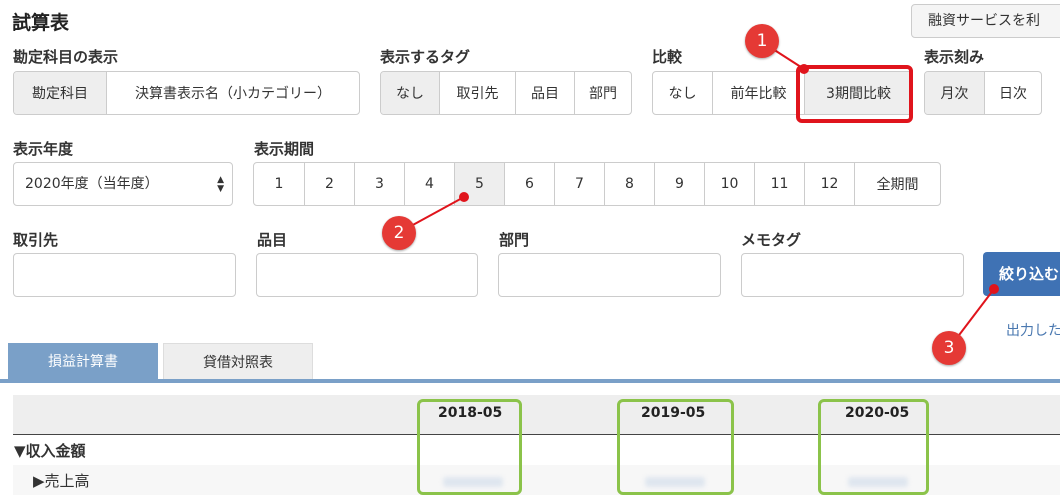 The image size is (1060, 498). Describe the element at coordinates (762, 41) in the screenshot. I see `annotation-marker-1: 1` at that location.